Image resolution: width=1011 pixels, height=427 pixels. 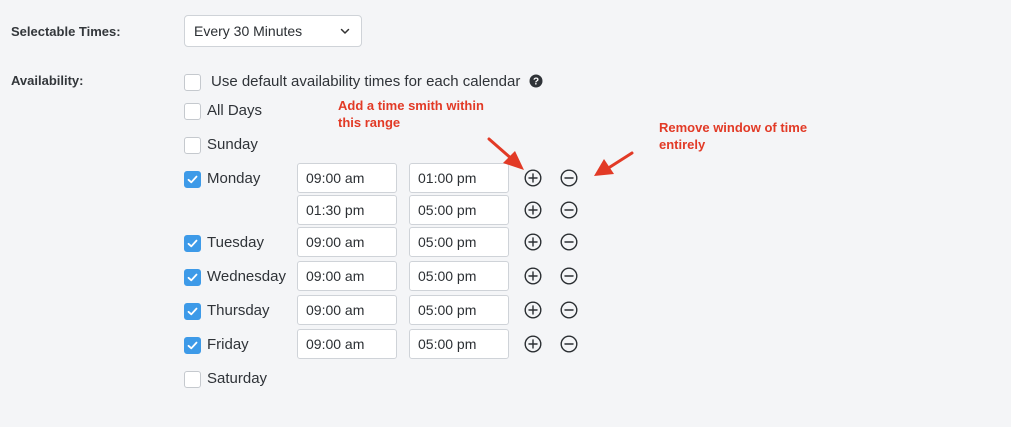 I want to click on selectable-times-label: Selectable Times:, so click(x=66, y=31).